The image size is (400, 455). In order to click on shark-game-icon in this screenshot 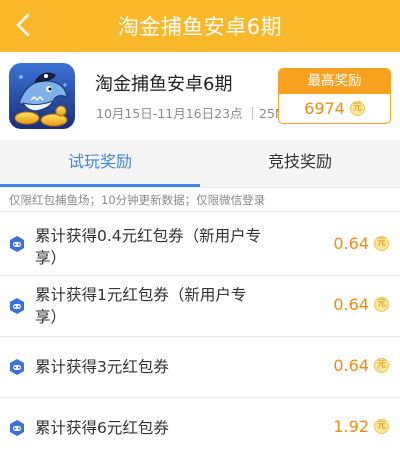, I will do `click(42, 96)`.